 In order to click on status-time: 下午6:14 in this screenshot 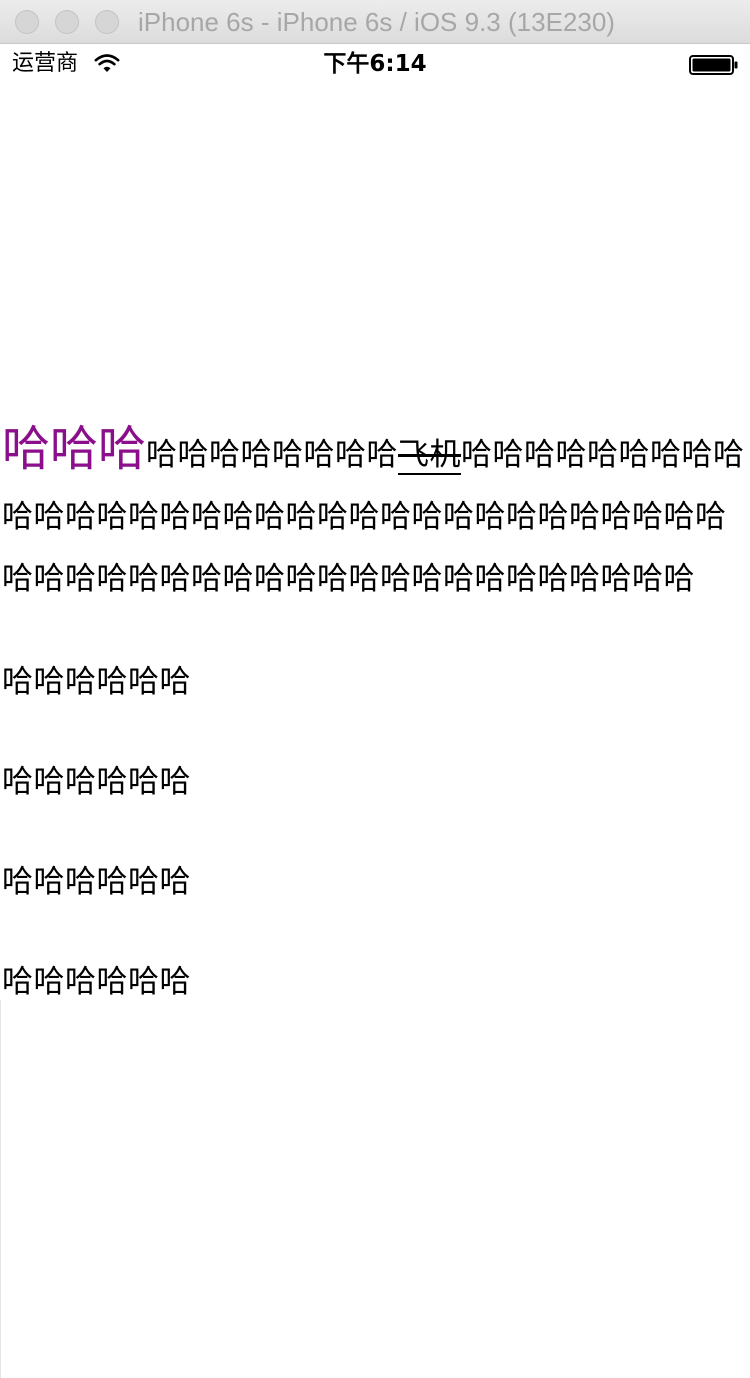, I will do `click(375, 64)`.